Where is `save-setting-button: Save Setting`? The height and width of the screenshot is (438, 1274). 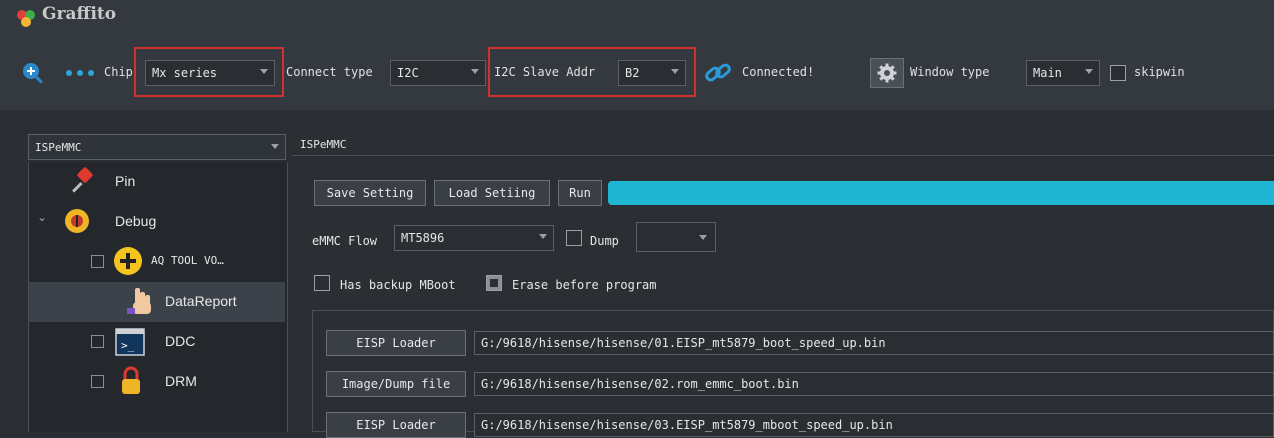
save-setting-button: Save Setting is located at coordinates (370, 193).